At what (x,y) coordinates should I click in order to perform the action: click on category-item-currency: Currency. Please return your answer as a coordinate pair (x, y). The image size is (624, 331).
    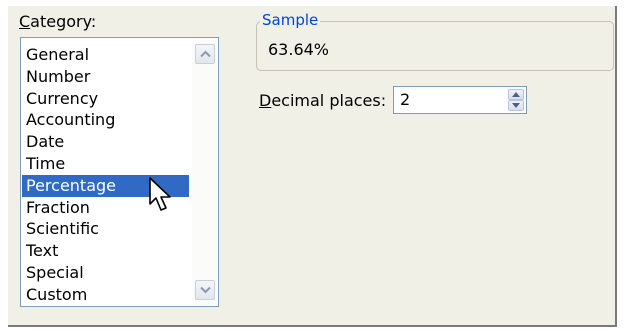
    Looking at the image, I should click on (105, 99).